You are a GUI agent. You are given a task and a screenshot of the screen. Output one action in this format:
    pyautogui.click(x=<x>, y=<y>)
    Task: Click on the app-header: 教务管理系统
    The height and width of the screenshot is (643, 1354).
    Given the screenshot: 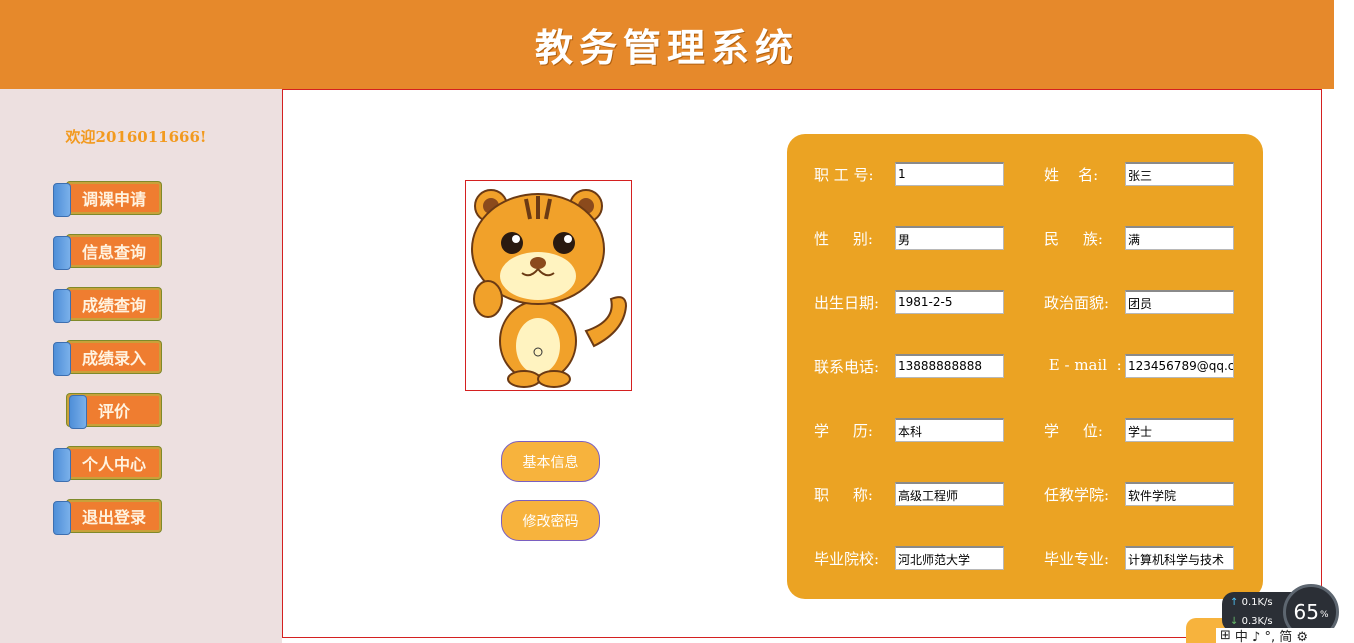 What is the action you would take?
    pyautogui.click(x=667, y=44)
    